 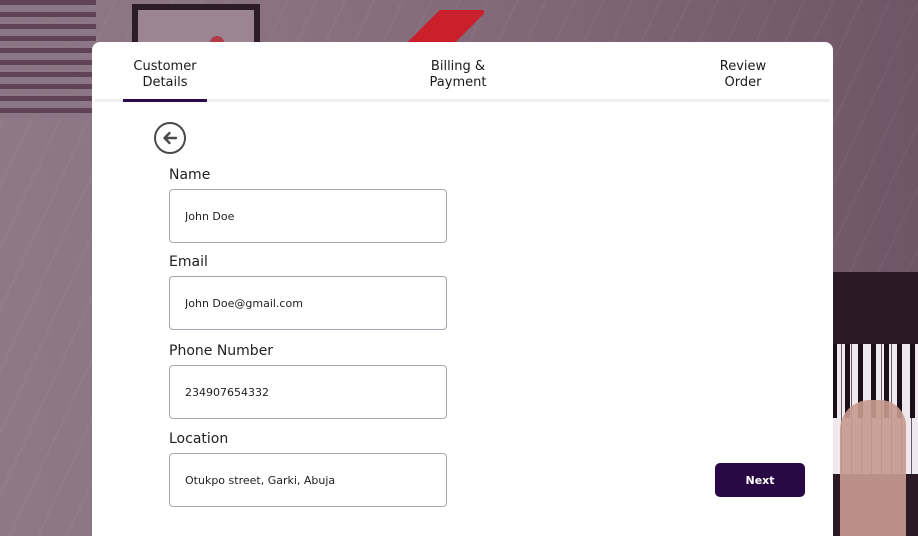 I want to click on tab-customer-details: Customer Details, so click(x=165, y=75).